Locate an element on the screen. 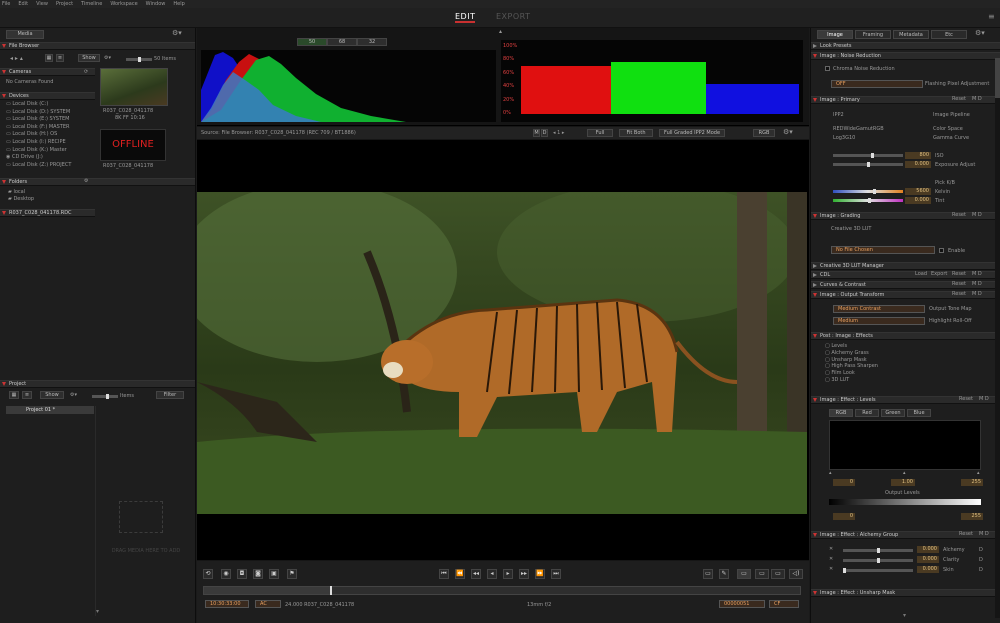 The height and width of the screenshot is (623, 1000). frame-field: 00000051 is located at coordinates (742, 604).